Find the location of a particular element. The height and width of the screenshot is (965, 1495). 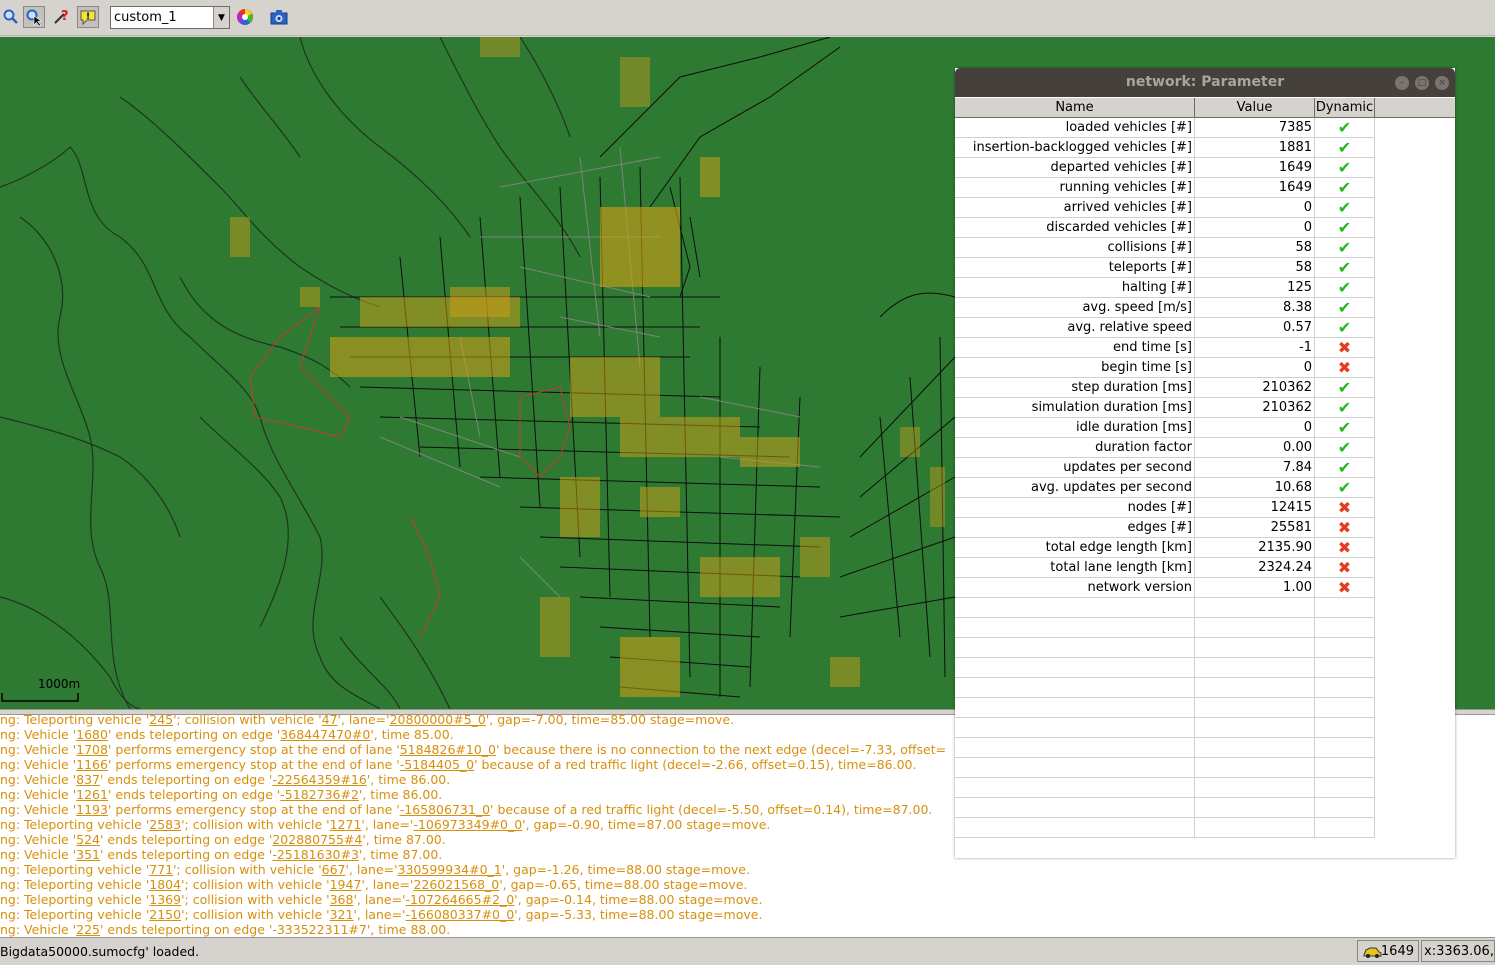

table-row: total lane length [km] 2324.24 ✖ is located at coordinates (1165, 568).